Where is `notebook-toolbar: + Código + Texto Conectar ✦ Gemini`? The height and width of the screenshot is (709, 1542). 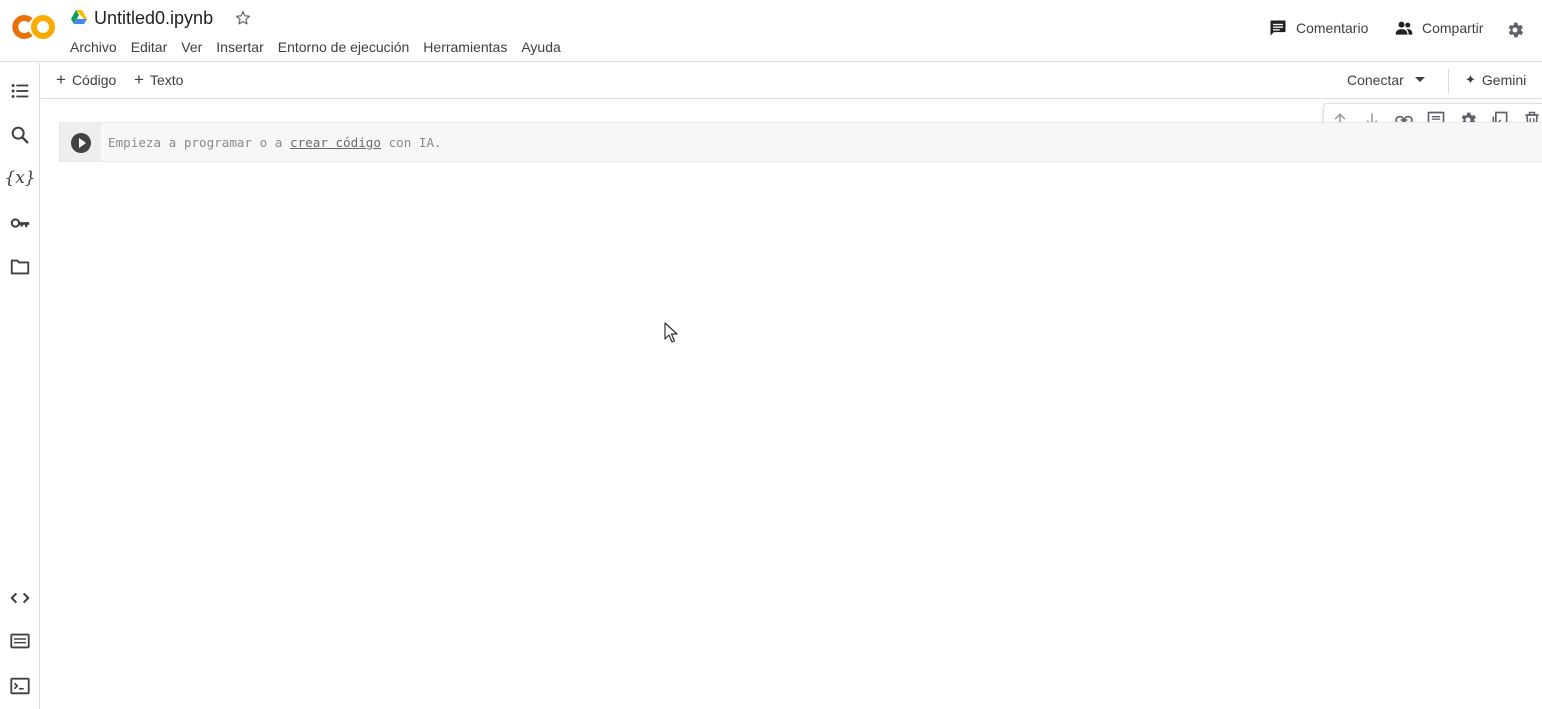 notebook-toolbar: + Código + Texto Conectar ✦ Gemini is located at coordinates (791, 81).